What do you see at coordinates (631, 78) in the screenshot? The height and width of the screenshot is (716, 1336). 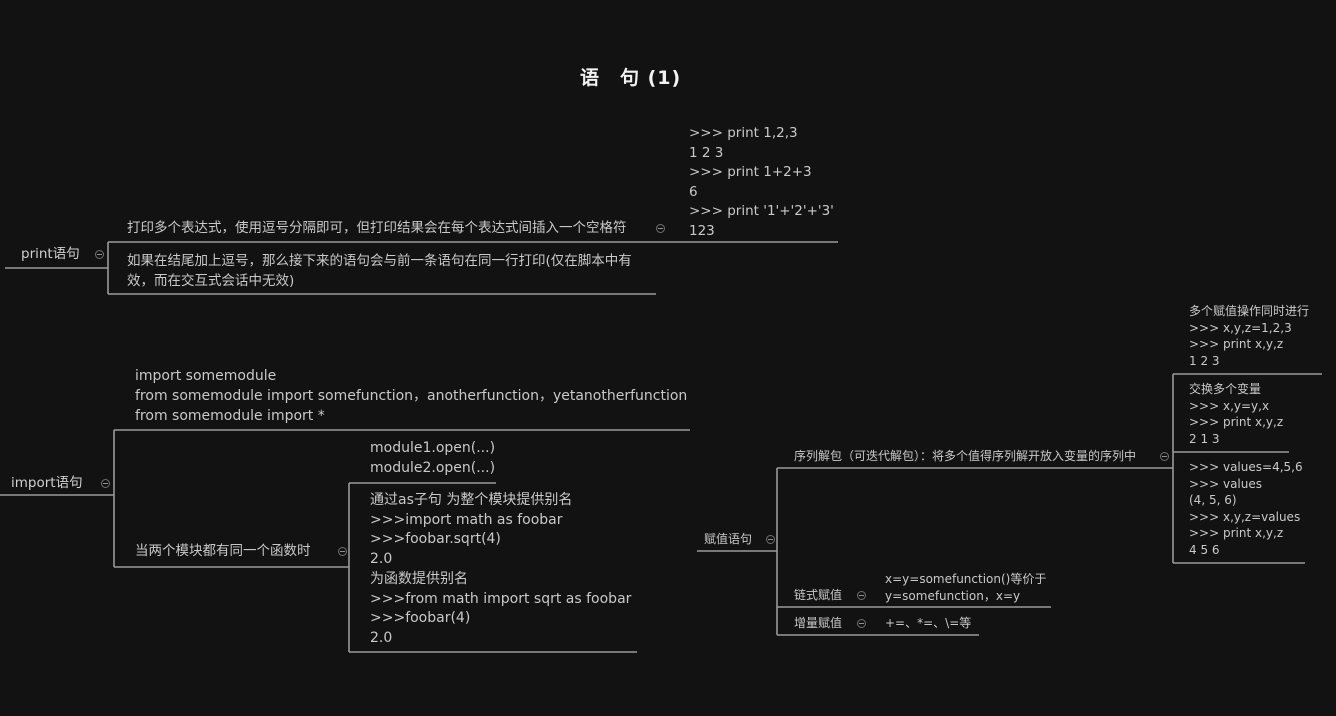 I see `page-title: 语 句 (1)` at bounding box center [631, 78].